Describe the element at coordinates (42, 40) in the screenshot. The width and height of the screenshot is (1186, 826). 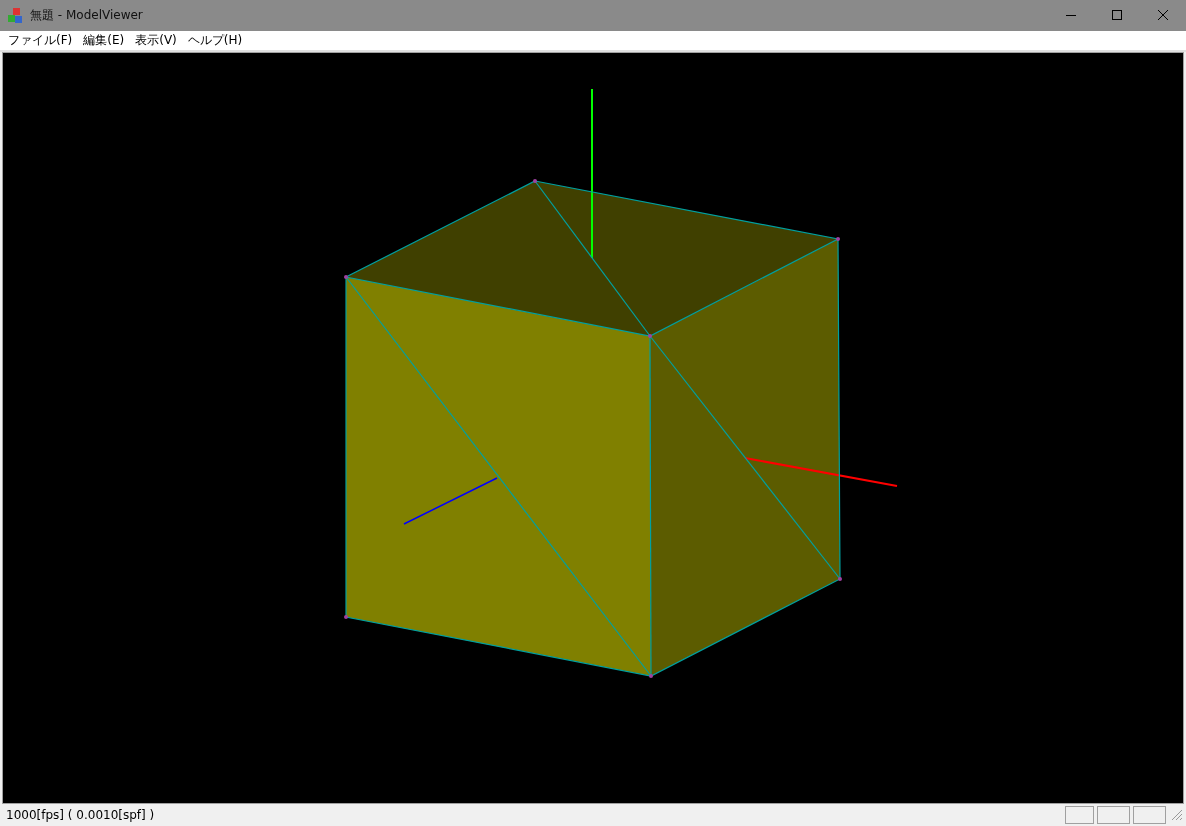
I see `menu-item: ファイル(F)` at that location.